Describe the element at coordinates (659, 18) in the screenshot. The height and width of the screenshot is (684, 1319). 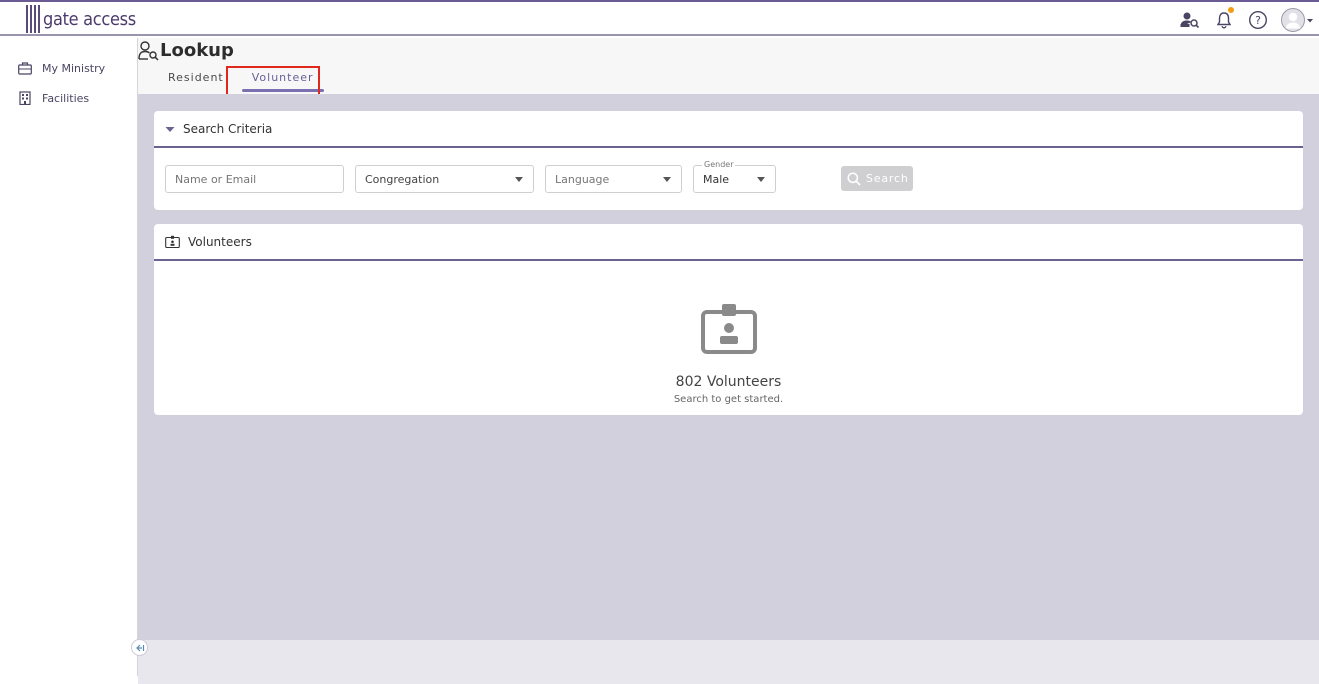
I see `top-bar: gate access ?` at that location.